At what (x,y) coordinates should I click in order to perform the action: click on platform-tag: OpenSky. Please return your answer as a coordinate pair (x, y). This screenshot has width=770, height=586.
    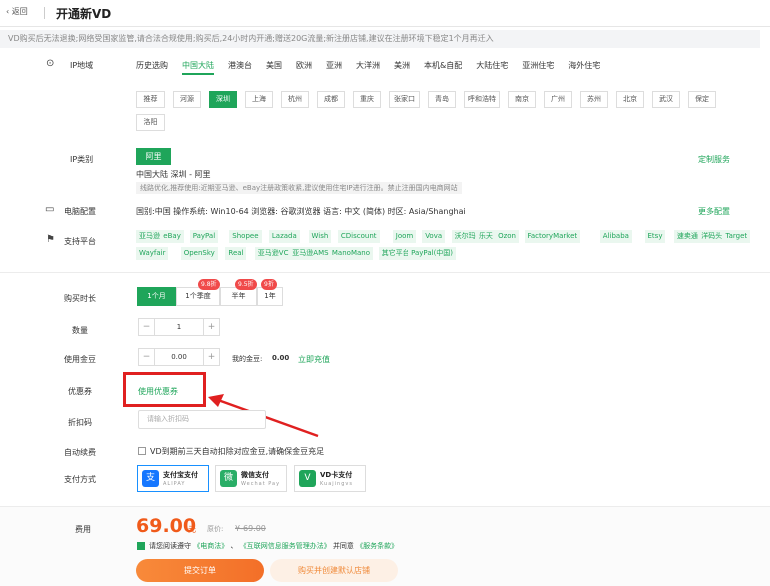
    Looking at the image, I should click on (199, 253).